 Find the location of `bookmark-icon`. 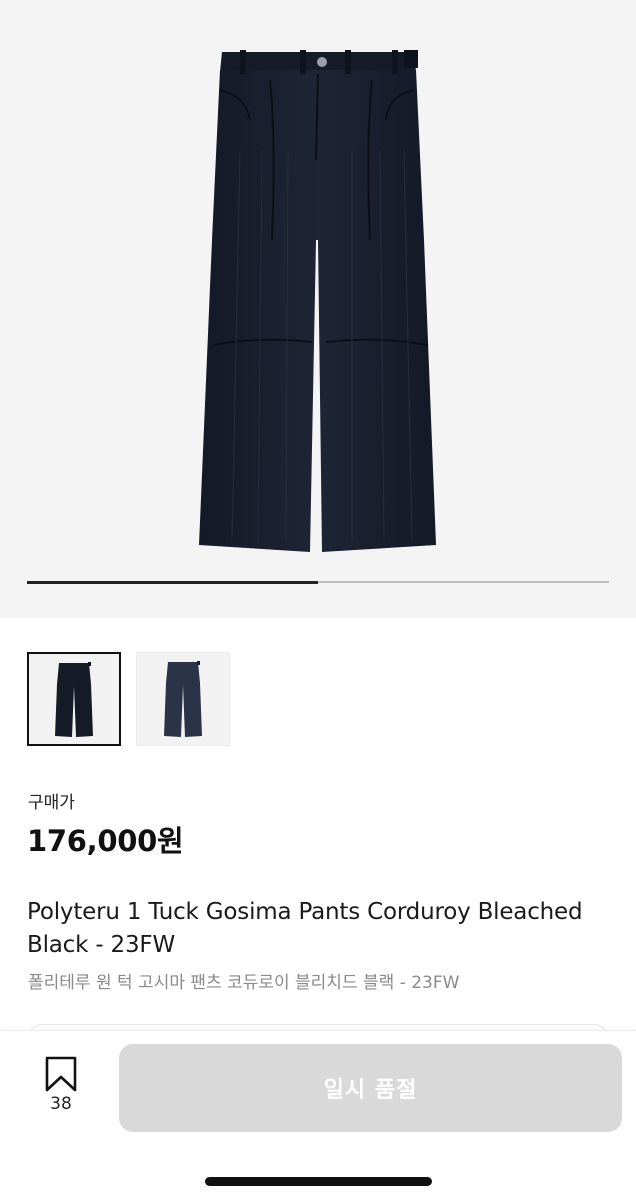

bookmark-icon is located at coordinates (61, 1074).